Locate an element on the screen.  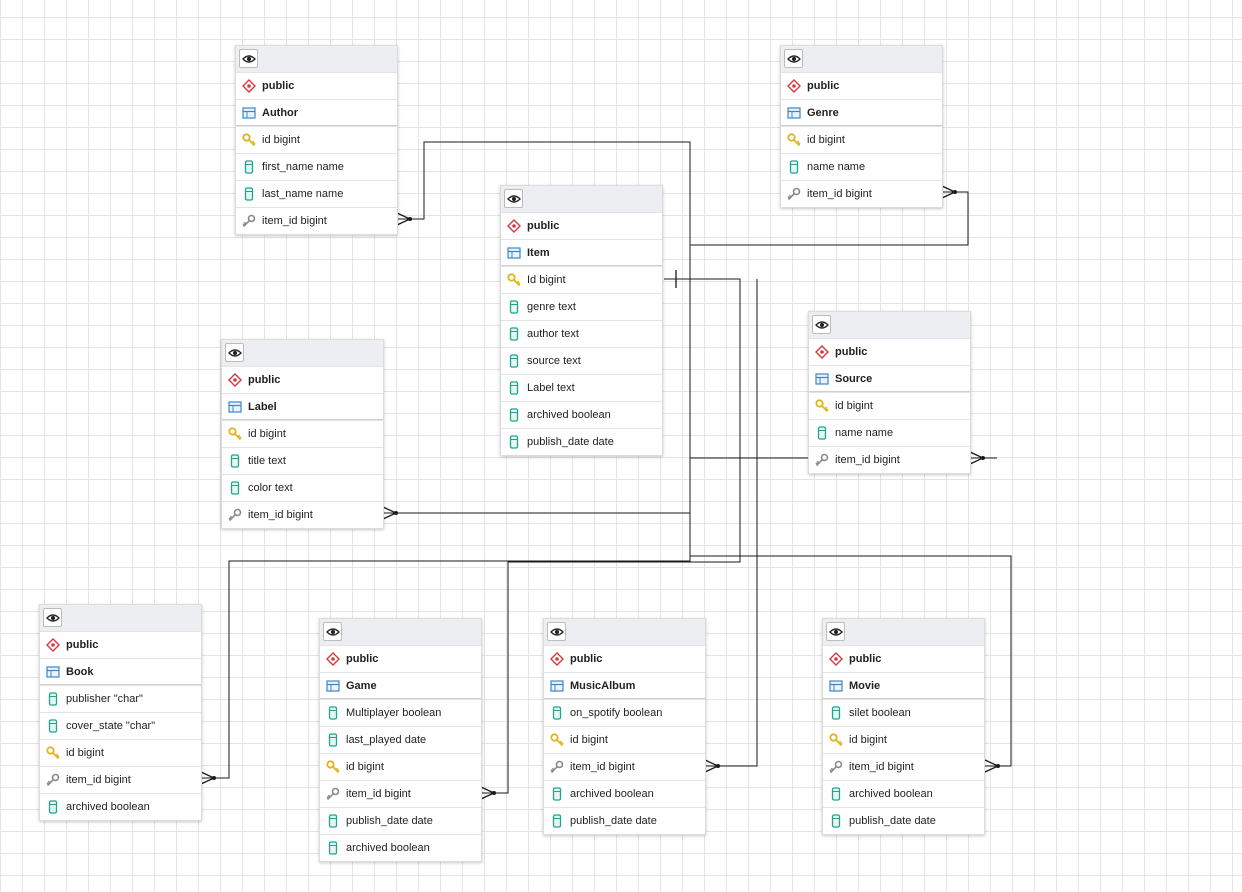
table-name-row: MusicAlbum is located at coordinates (624, 685).